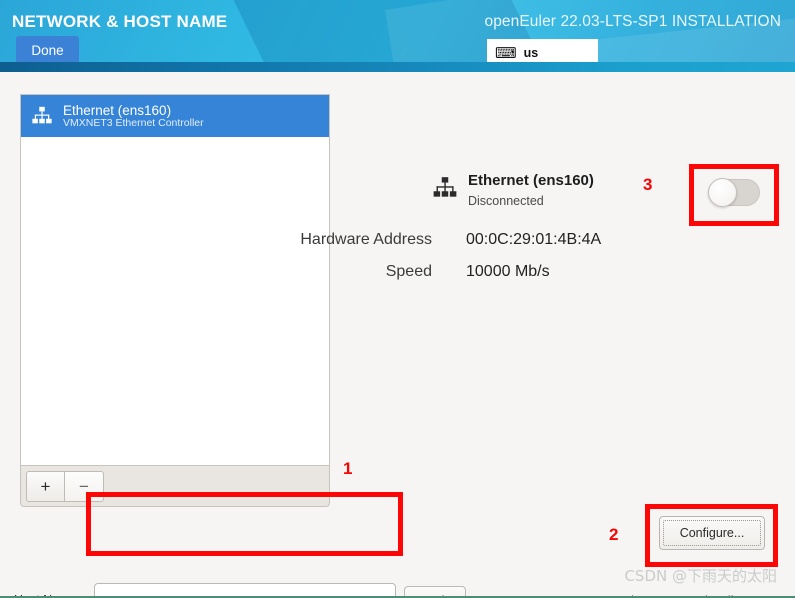 This screenshot has height=598, width=795. What do you see at coordinates (366, 239) in the screenshot?
I see `hardware-address-label: Hardware Address` at bounding box center [366, 239].